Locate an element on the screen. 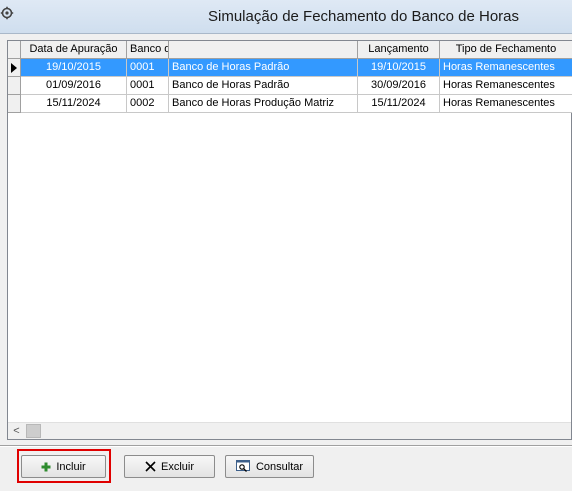 Image resolution: width=572 pixels, height=491 pixels. cell-banco-de-horas: Banco de Horas Produção Matriz is located at coordinates (263, 104).